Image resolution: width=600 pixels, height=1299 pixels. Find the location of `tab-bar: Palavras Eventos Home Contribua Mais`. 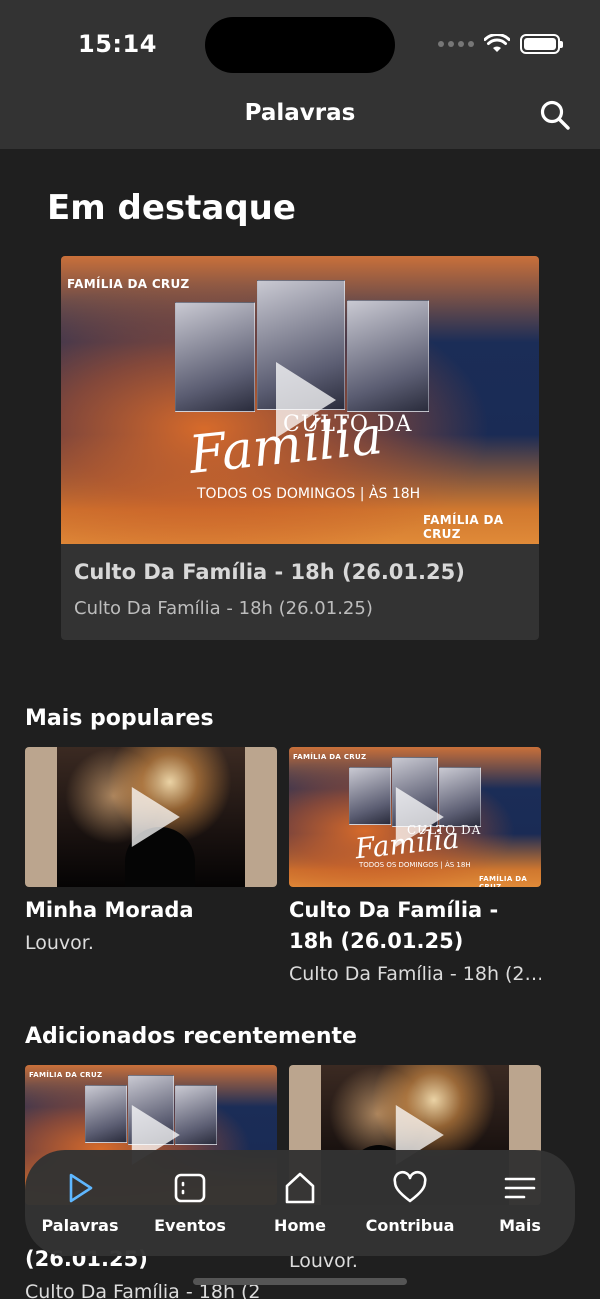

tab-bar: Palavras Eventos Home Contribua Mais is located at coordinates (300, 1203).